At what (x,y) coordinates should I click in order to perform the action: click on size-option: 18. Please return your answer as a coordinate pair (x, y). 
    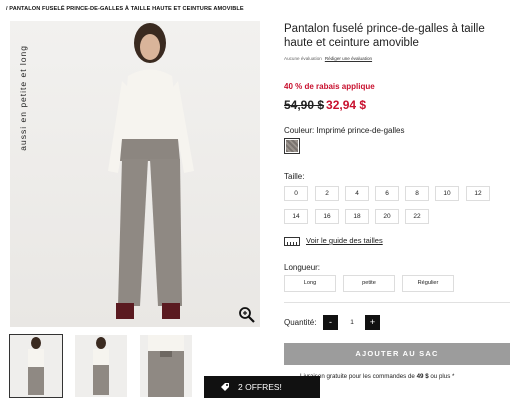
    Looking at the image, I should click on (357, 216).